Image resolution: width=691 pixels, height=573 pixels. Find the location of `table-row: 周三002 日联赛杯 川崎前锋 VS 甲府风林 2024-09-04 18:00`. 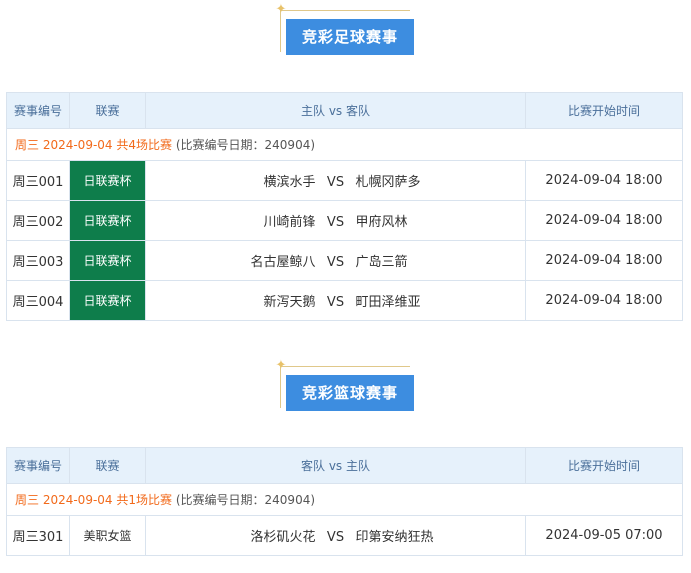

table-row: 周三002 日联赛杯 川崎前锋 VS 甲府风林 2024-09-04 18:00 is located at coordinates (344, 220).